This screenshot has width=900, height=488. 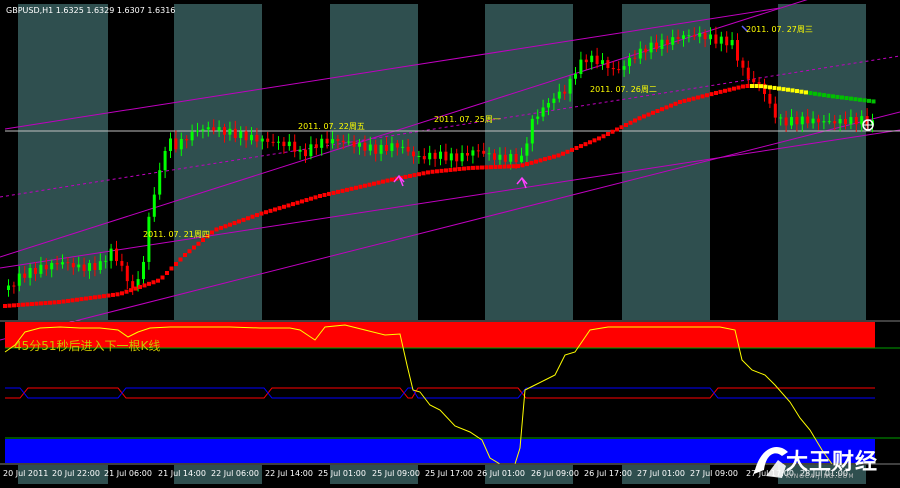 I want to click on crosshair-icon, so click(x=868, y=125).